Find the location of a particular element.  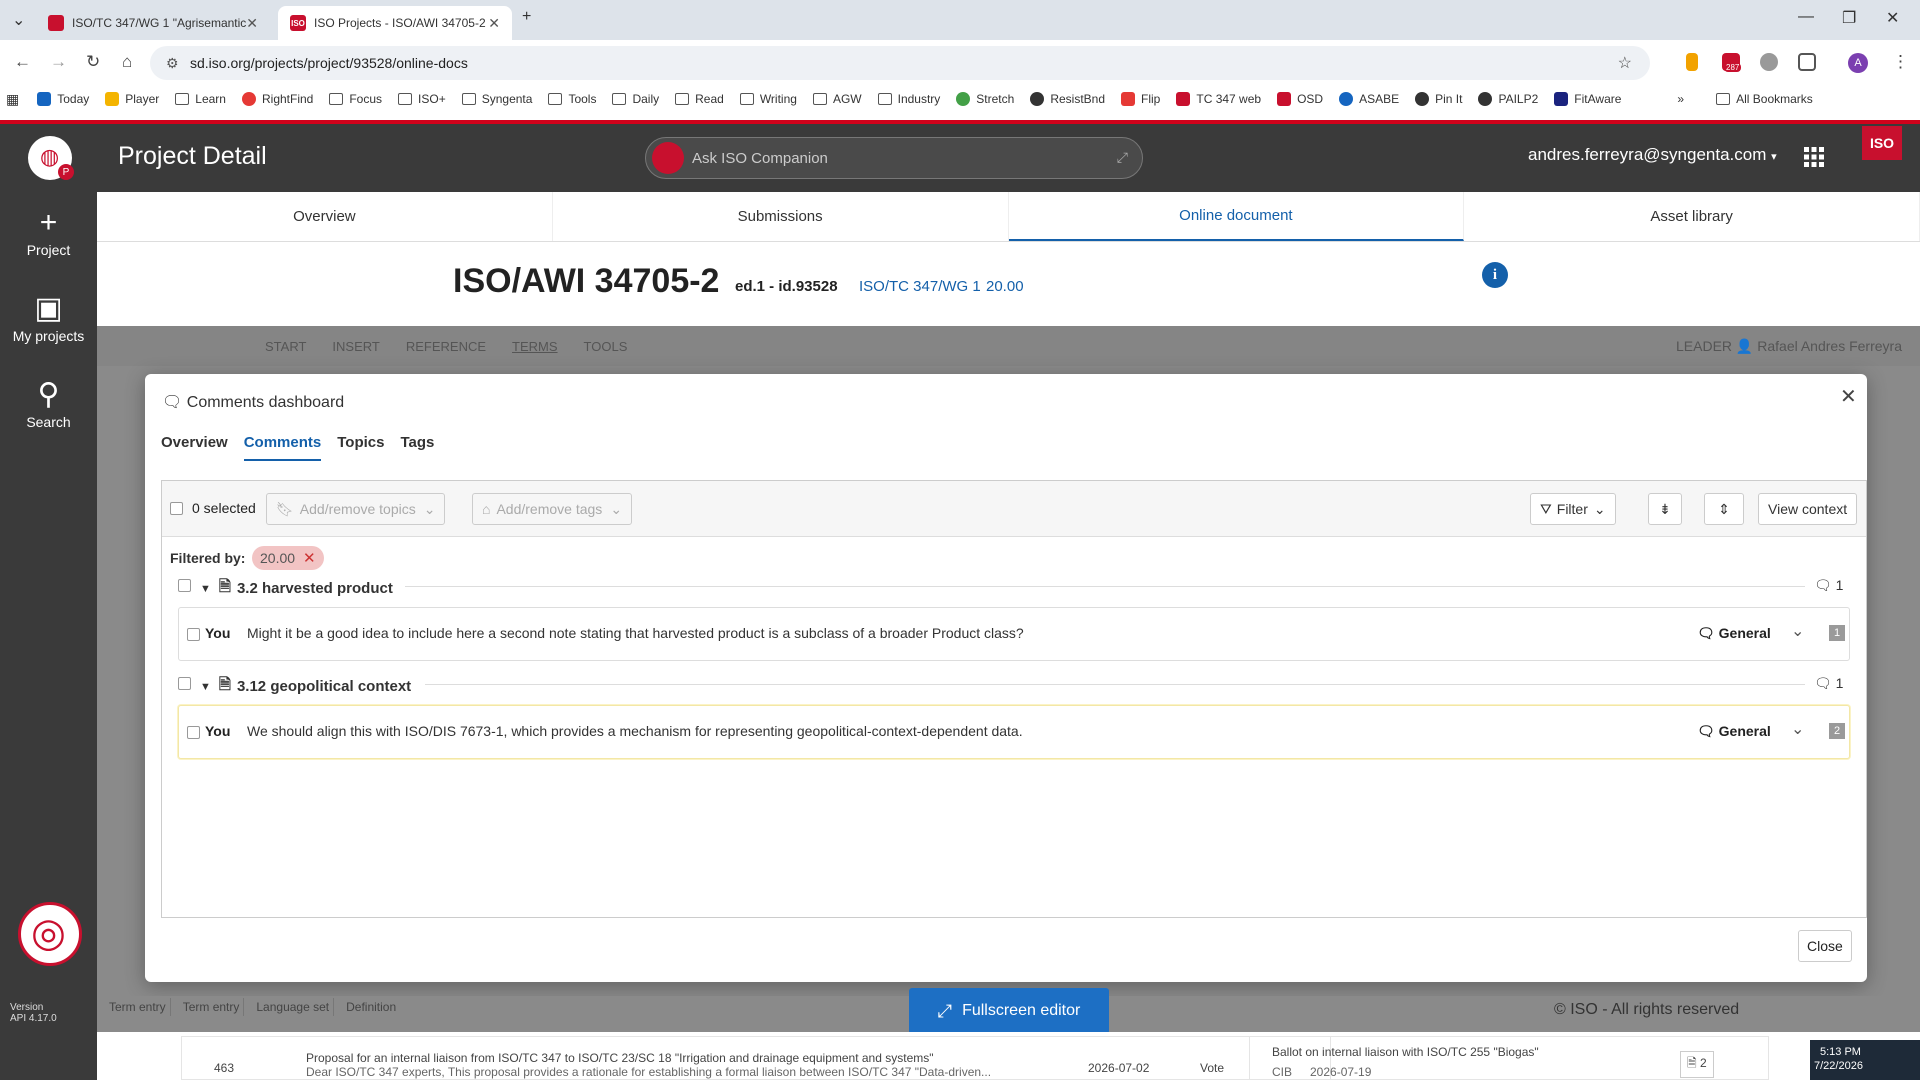

section-header: ▼ 🗎 3.12 geopolitical context is located at coordinates (305, 686).